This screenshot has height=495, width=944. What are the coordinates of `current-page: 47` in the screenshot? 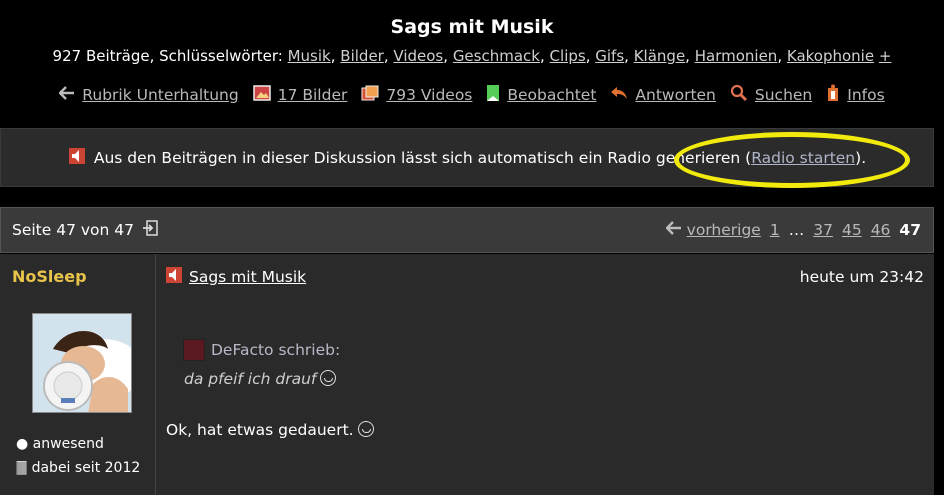 It's located at (910, 230).